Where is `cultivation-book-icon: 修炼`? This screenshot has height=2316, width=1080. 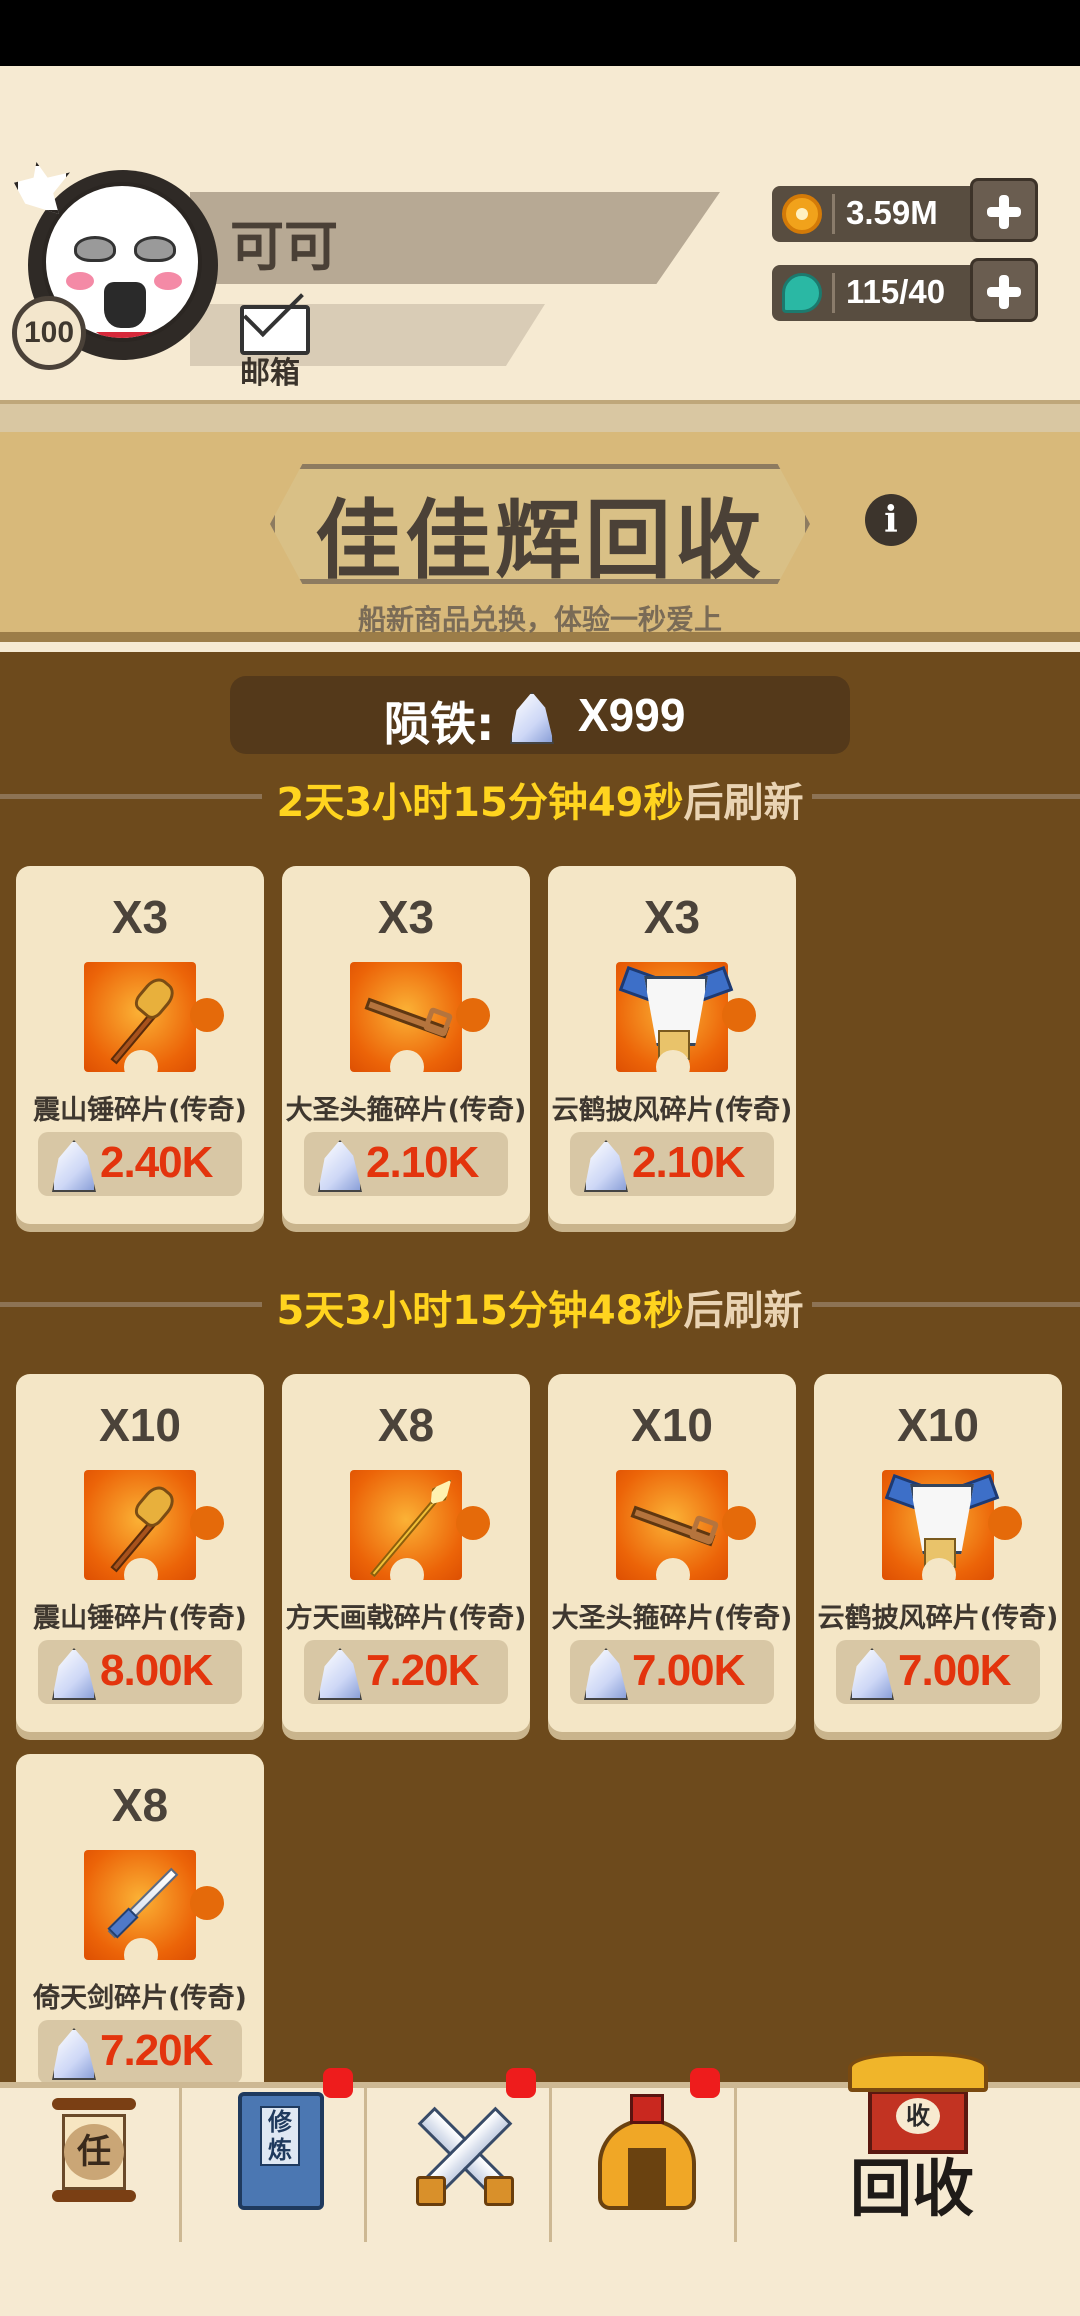 cultivation-book-icon: 修炼 is located at coordinates (281, 2151).